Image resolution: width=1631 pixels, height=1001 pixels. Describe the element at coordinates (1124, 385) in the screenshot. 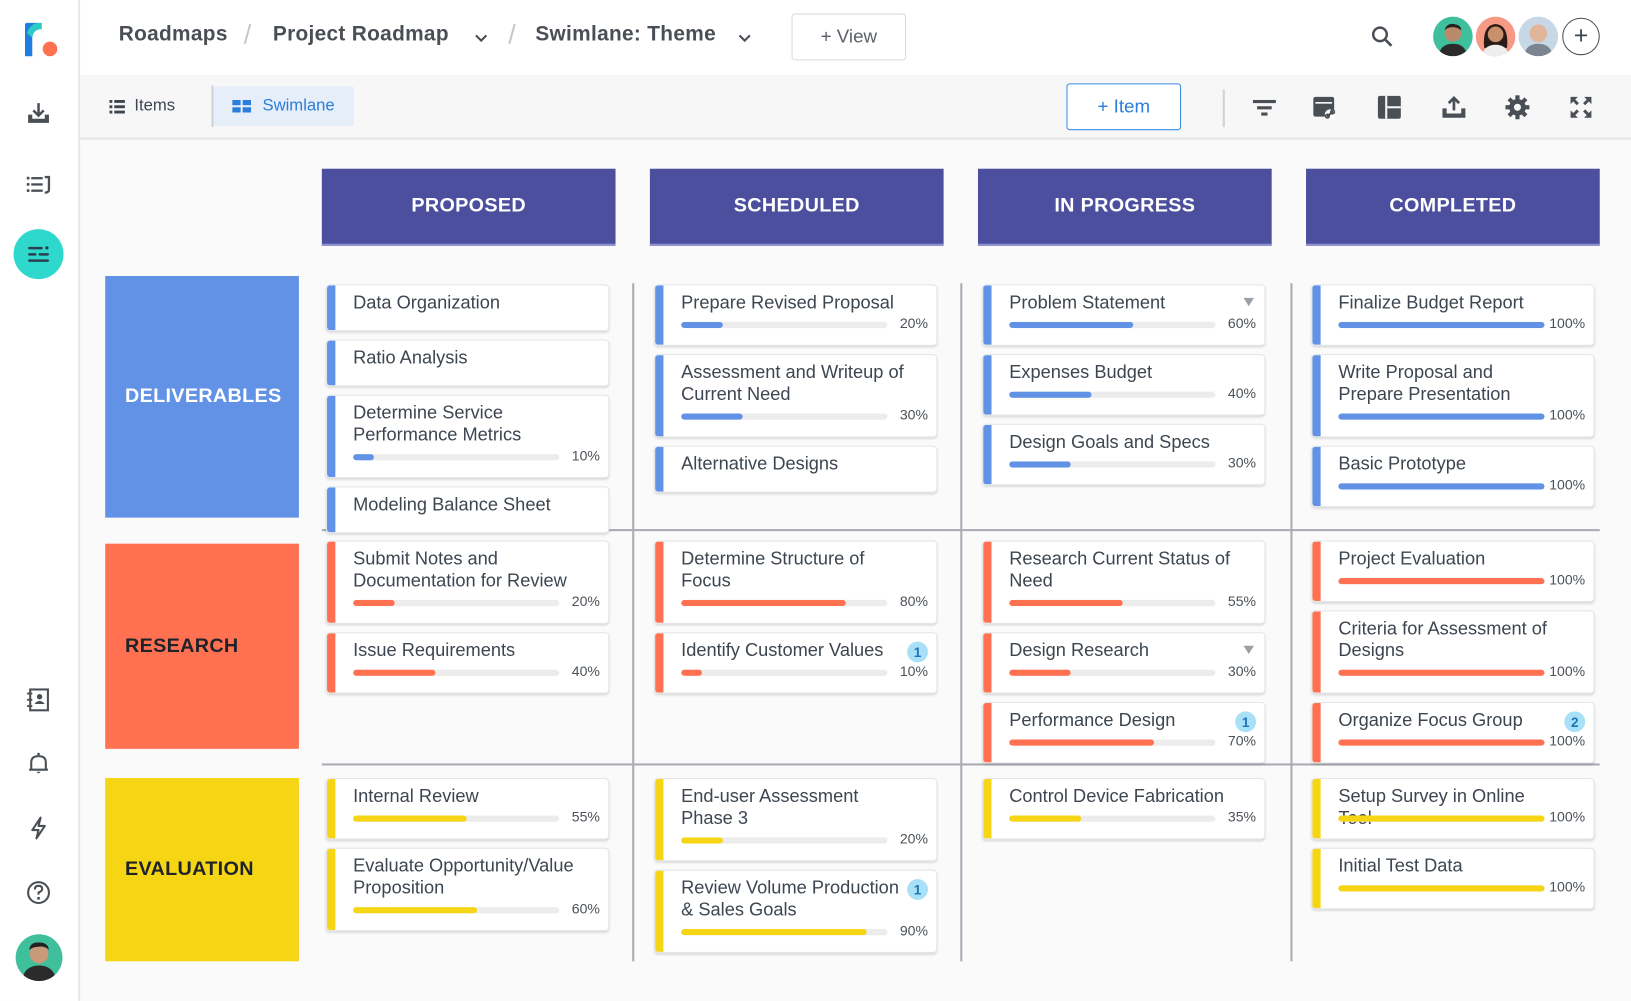

I see `roadmap-card: Expenses Budget 40%` at that location.